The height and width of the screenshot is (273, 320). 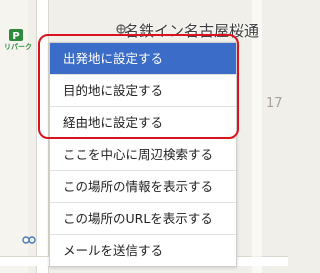 What do you see at coordinates (143, 91) in the screenshot?
I see `menu-item-set-destination: 目的地に設定する` at bounding box center [143, 91].